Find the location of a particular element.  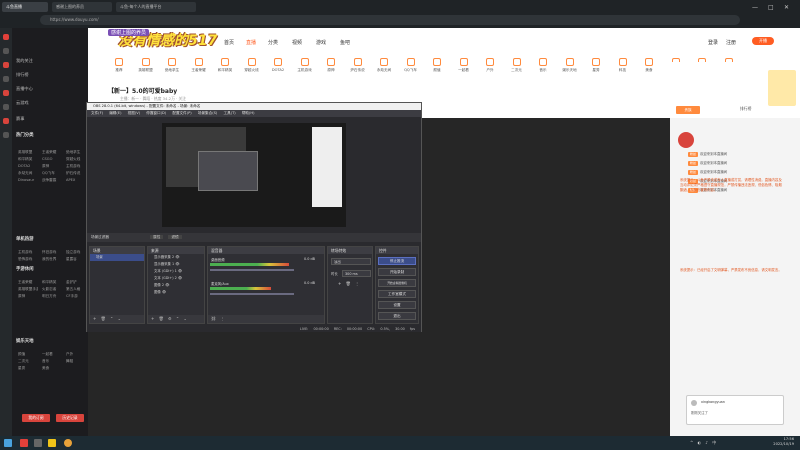

sidebar-grid-item: 英雄联盟手游 is located at coordinates (28, 289).